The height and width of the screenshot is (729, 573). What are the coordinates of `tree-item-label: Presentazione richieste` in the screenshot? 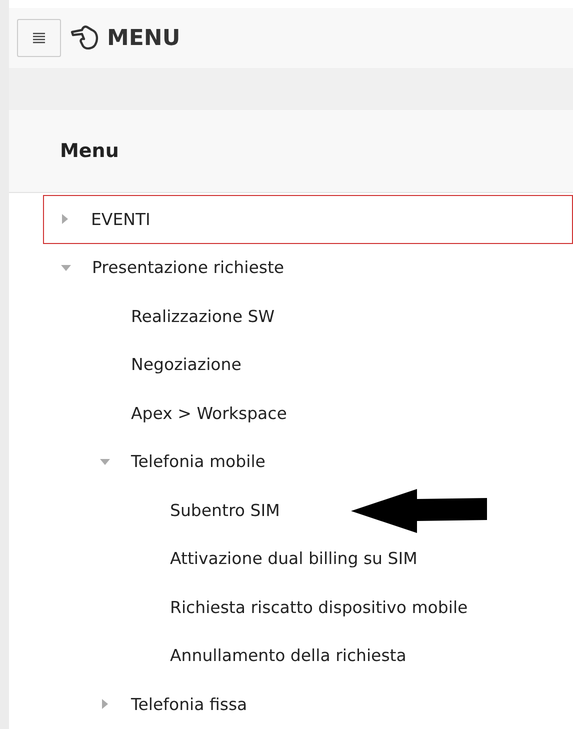 It's located at (188, 268).